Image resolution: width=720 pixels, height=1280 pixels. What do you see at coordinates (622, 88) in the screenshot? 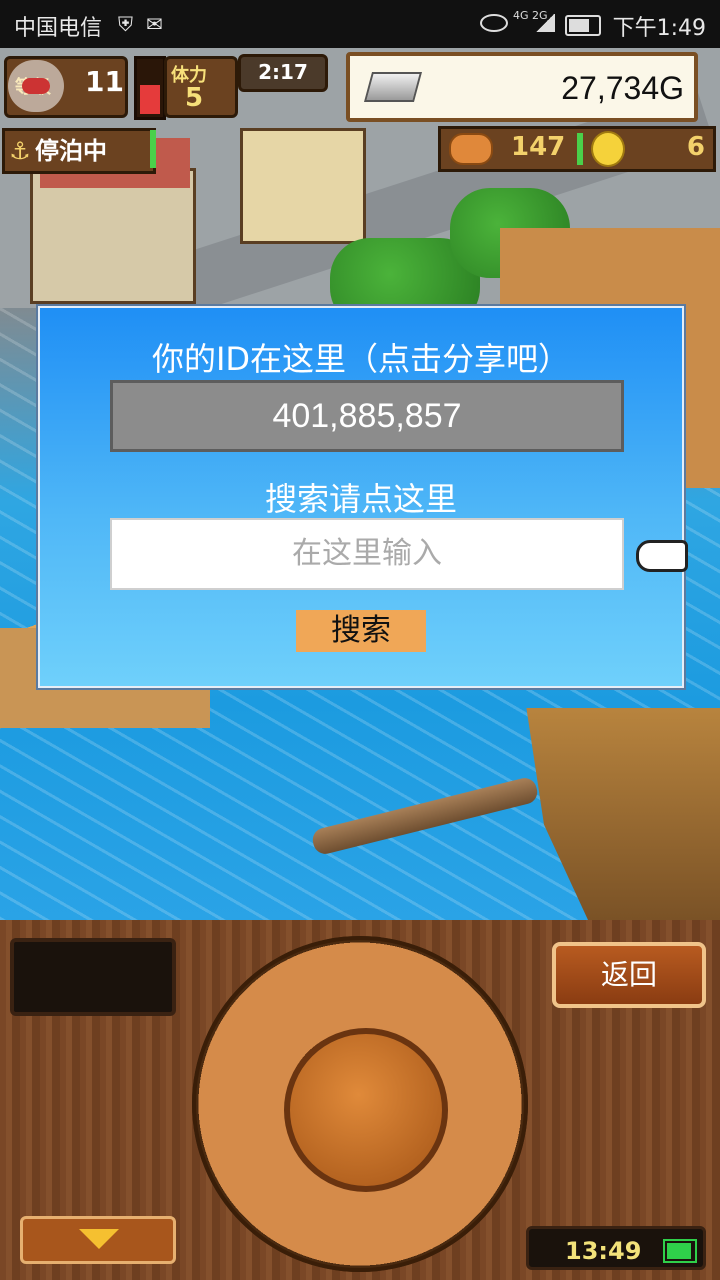
I see `gold-value: 27,734G` at bounding box center [622, 88].